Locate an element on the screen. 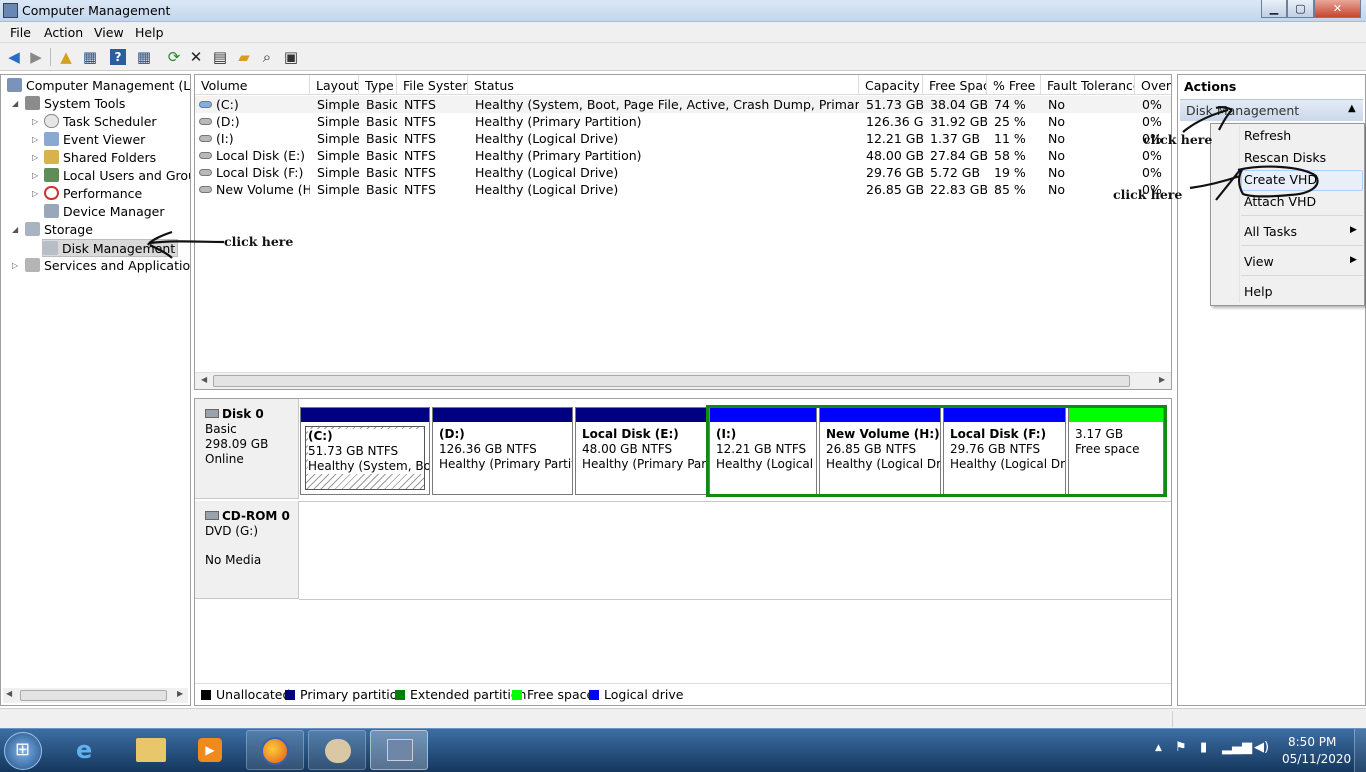 Image resolution: width=1366 pixels, height=772 pixels. tree-root: Computer Management (Local is located at coordinates (98, 86).